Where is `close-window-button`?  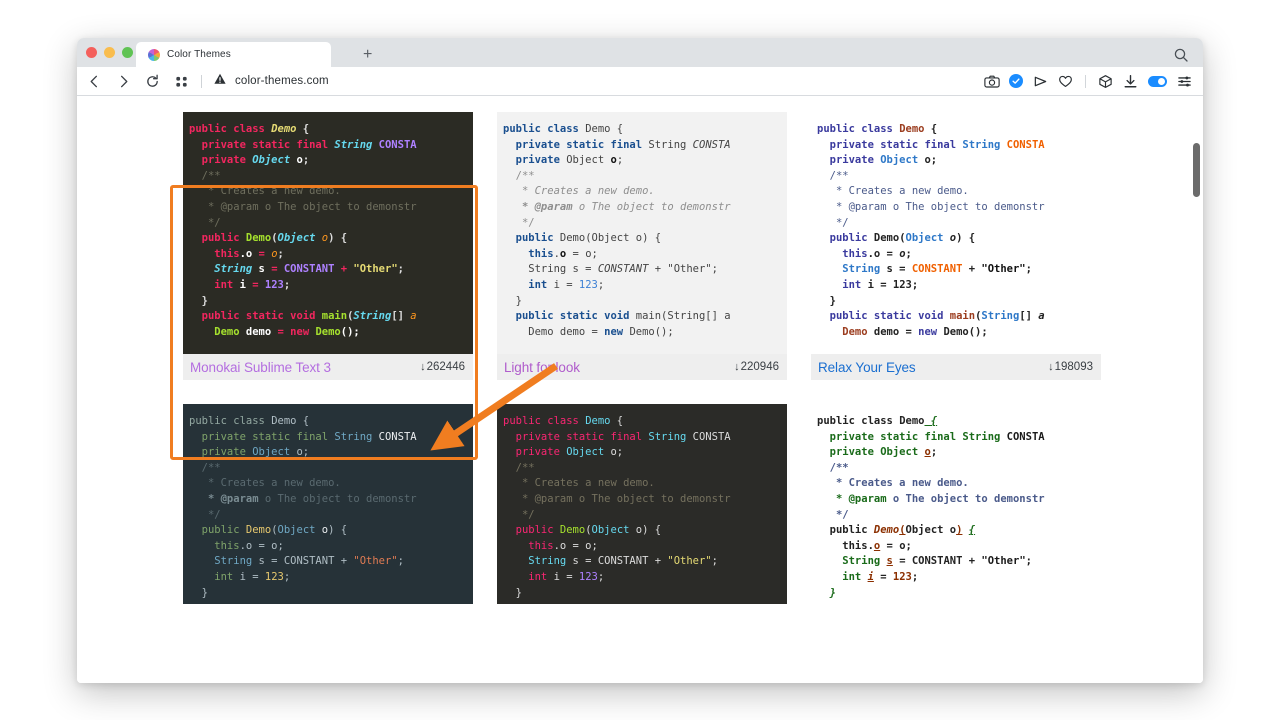
close-window-button is located at coordinates (91, 52).